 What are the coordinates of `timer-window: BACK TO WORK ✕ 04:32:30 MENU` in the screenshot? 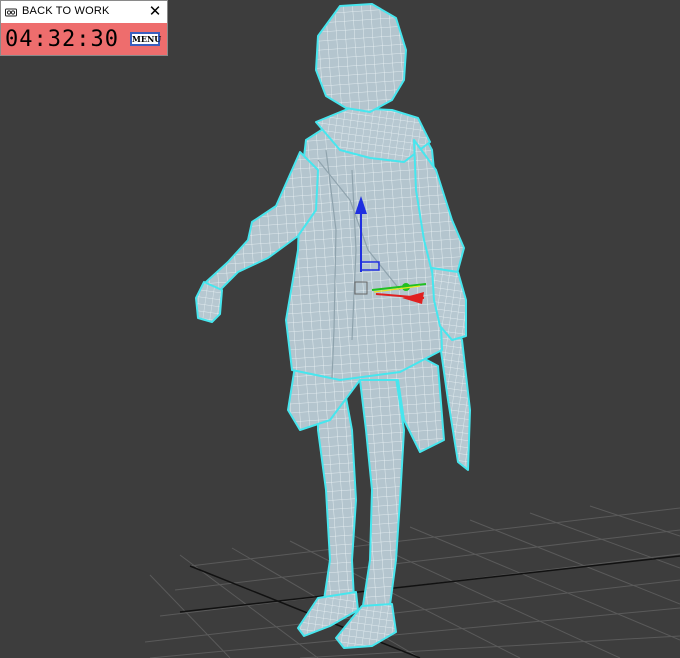 It's located at (84, 28).